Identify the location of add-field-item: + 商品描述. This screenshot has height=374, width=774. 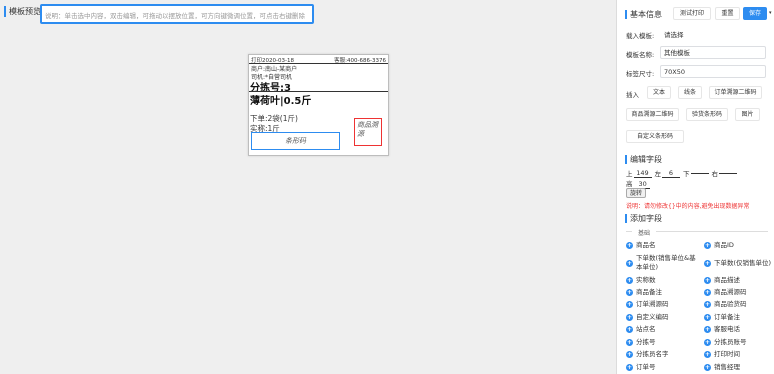
(738, 280).